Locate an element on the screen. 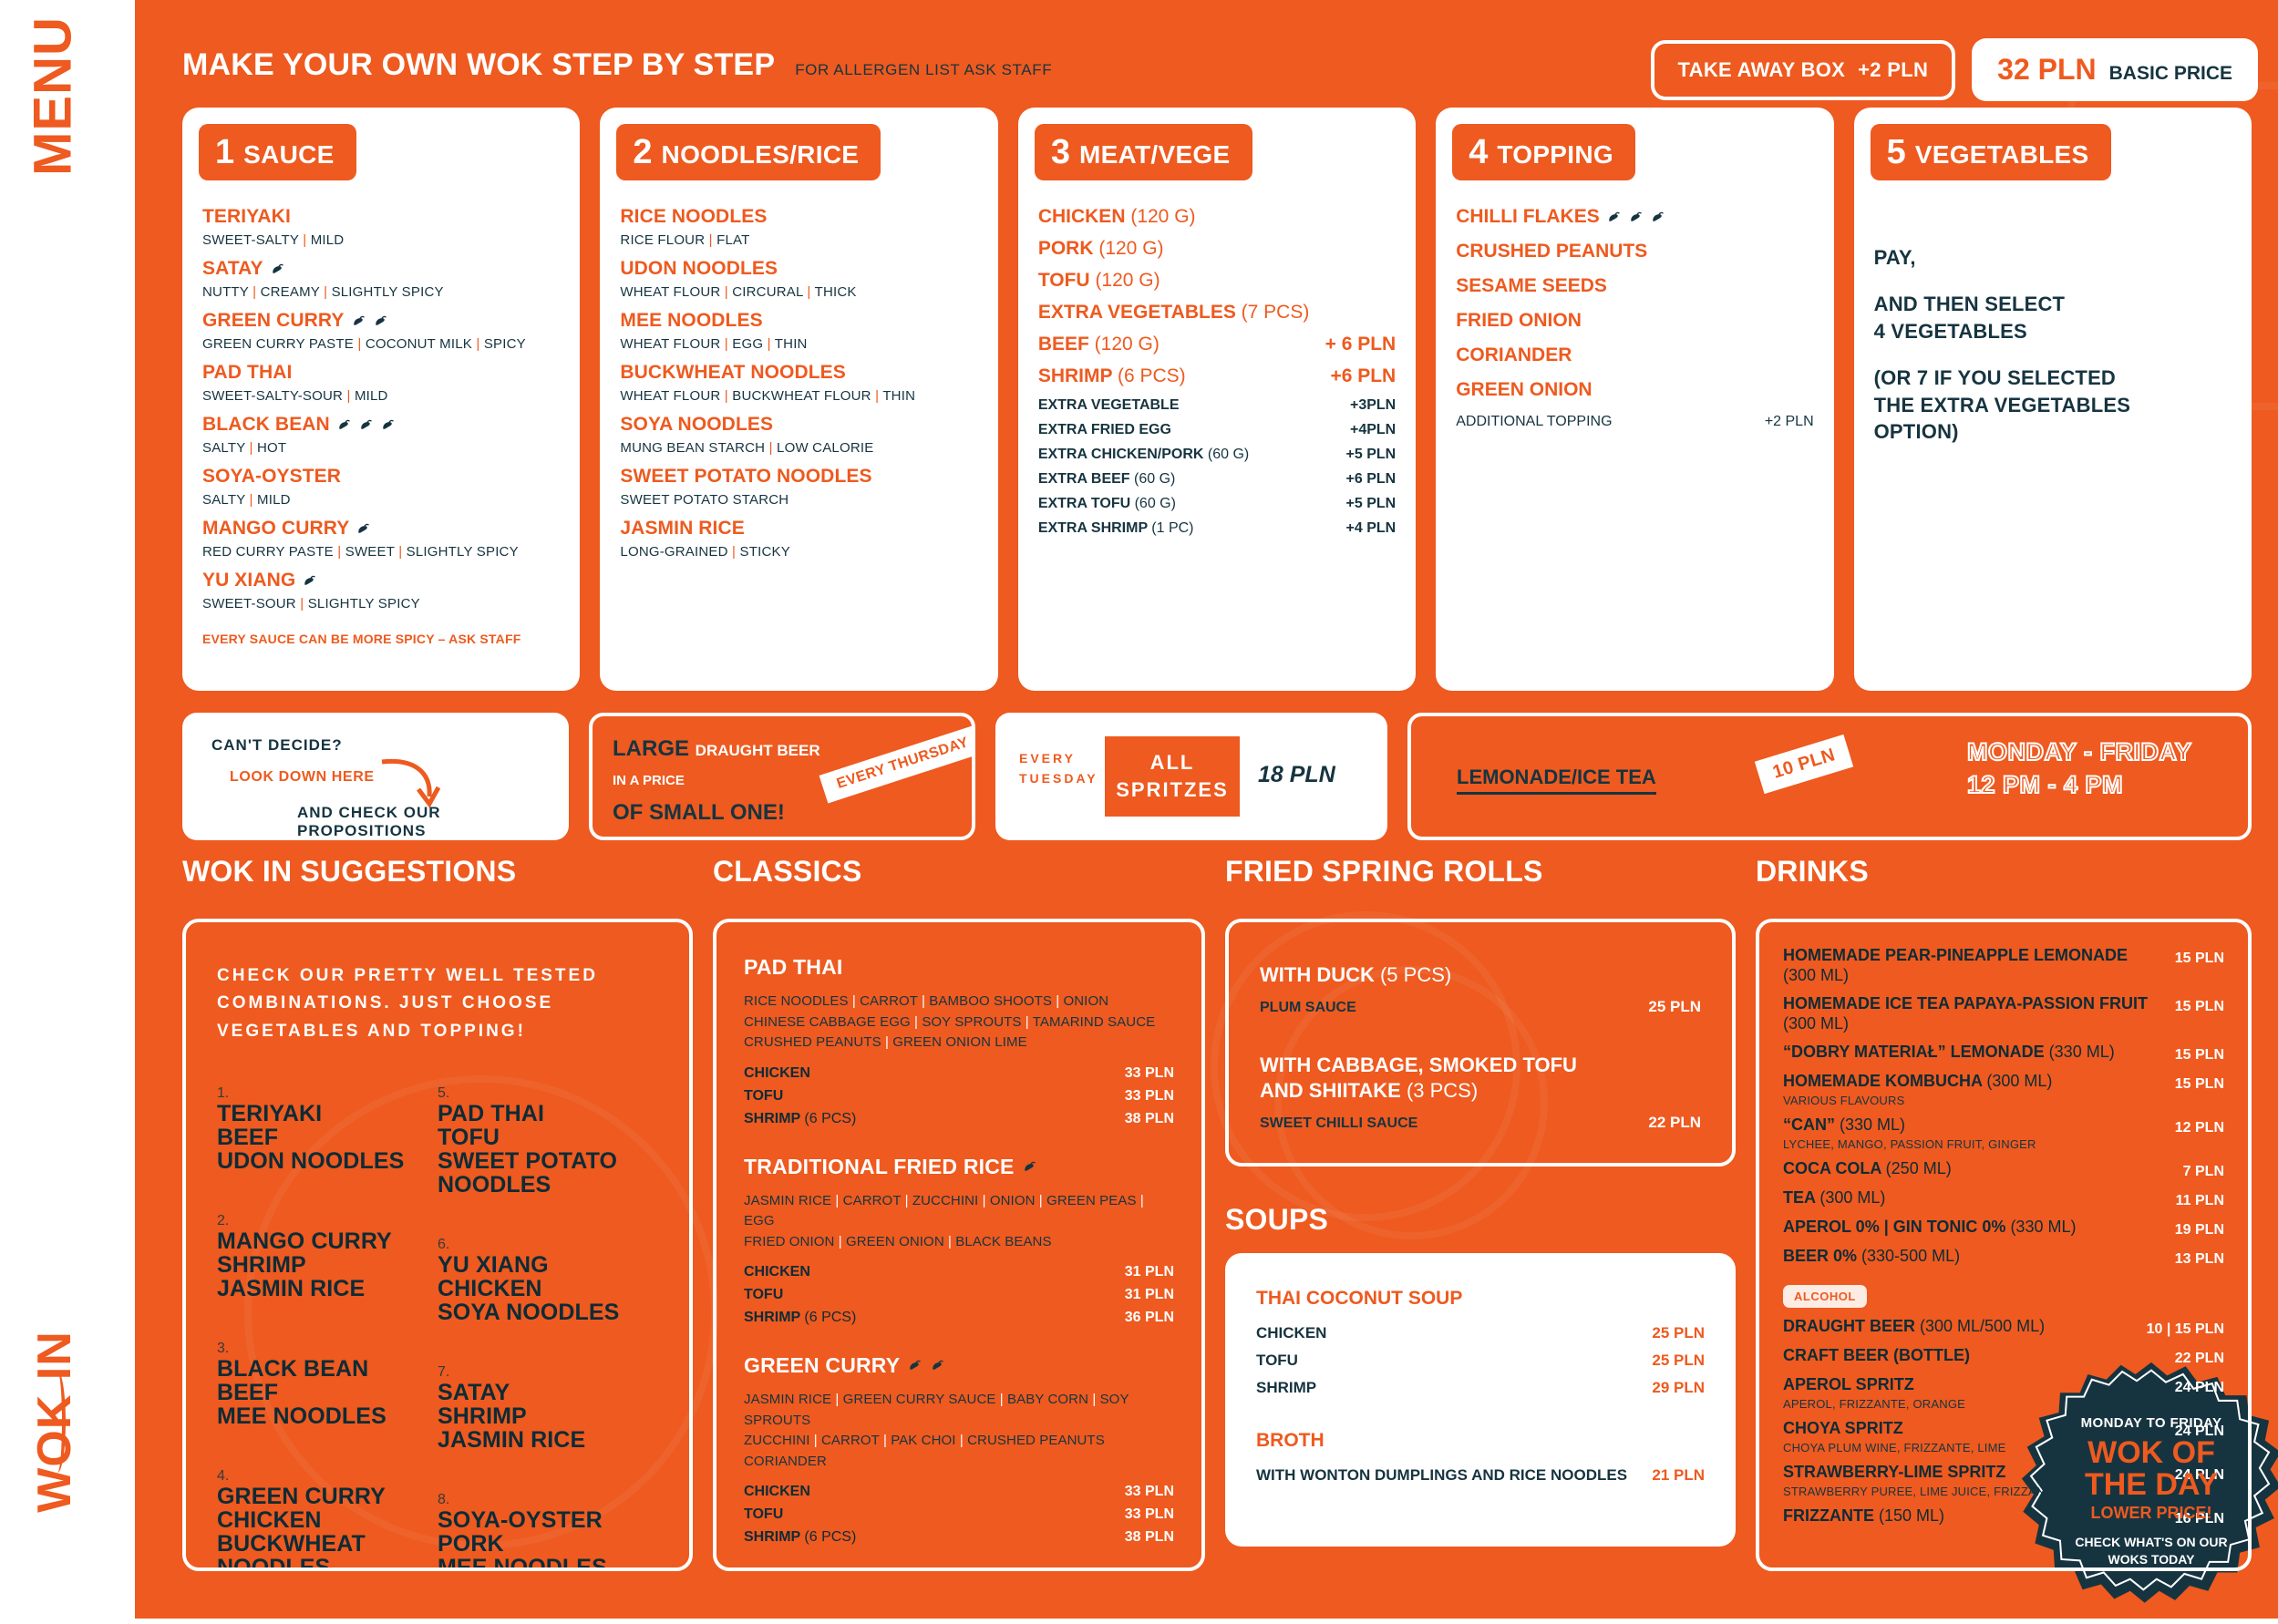 The width and height of the screenshot is (2278, 1624). drink-row: CRAFT BEER (BOTTLE) 22 PLN is located at coordinates (2003, 1356).